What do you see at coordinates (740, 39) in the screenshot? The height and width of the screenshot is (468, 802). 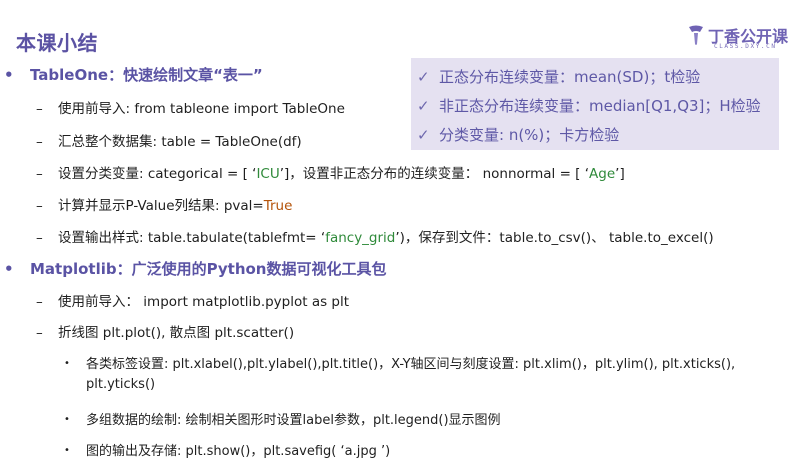 I see `logo: 丁香公开课 CLASS.DXY.CN` at bounding box center [740, 39].